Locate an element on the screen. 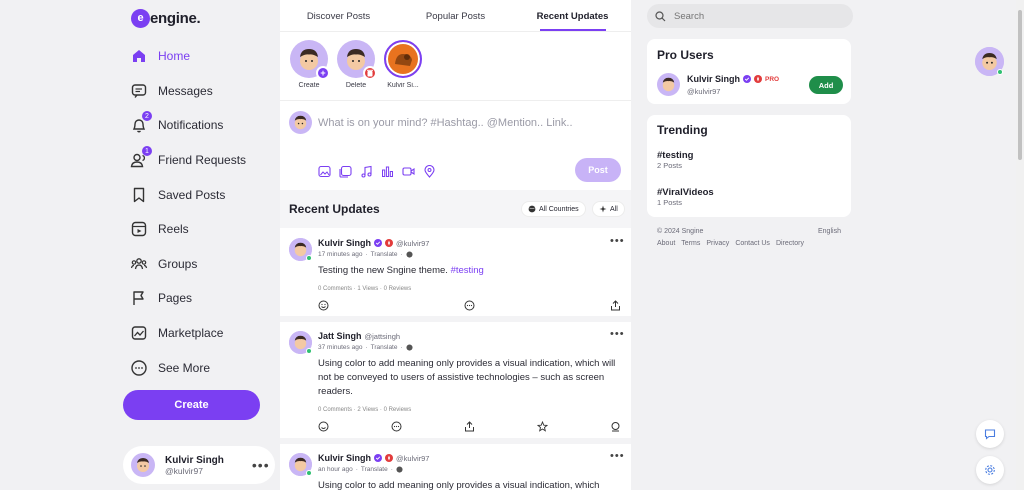 This screenshot has width=1024, height=490. profile-avatar-button is located at coordinates (989, 61).